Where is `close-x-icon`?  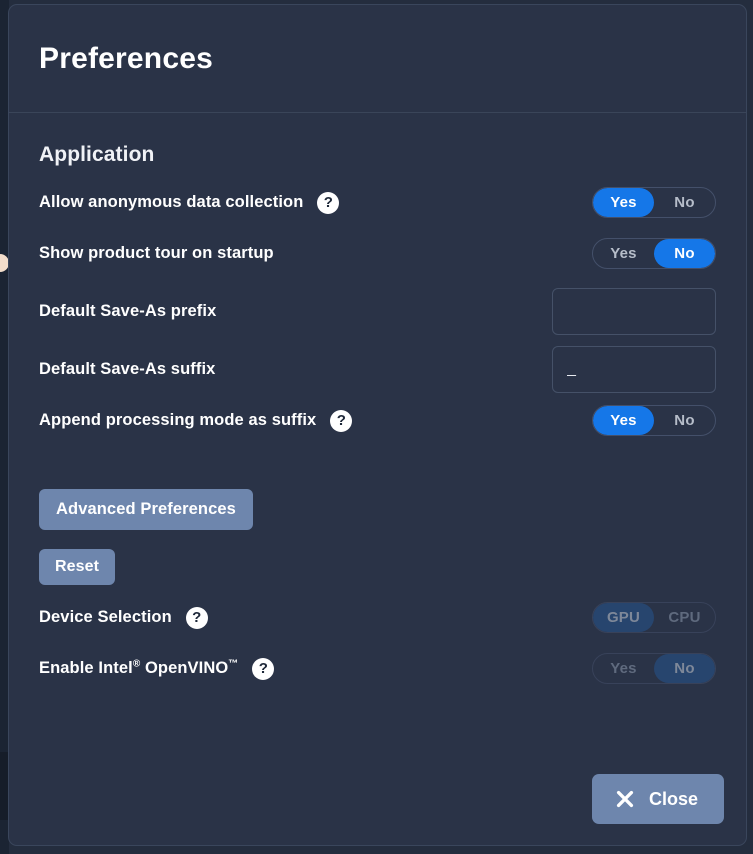 close-x-icon is located at coordinates (625, 799).